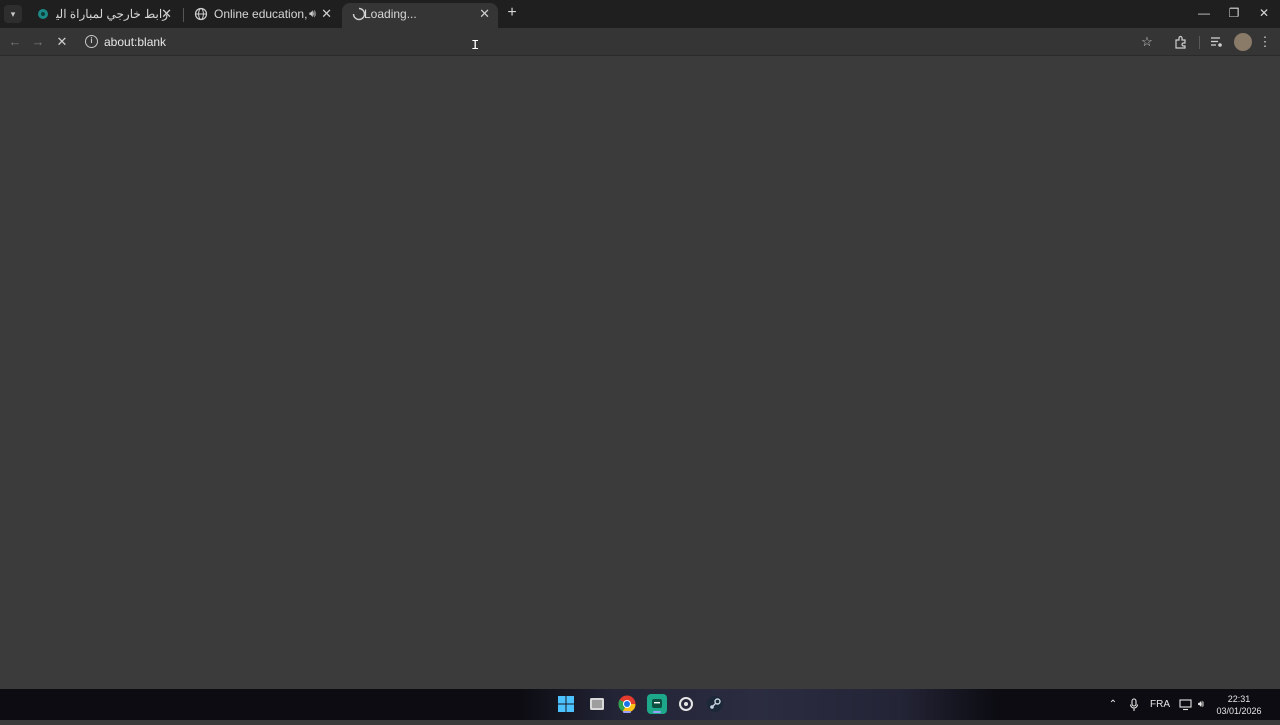 The image size is (1280, 725). I want to click on windows-start-icon, so click(566, 704).